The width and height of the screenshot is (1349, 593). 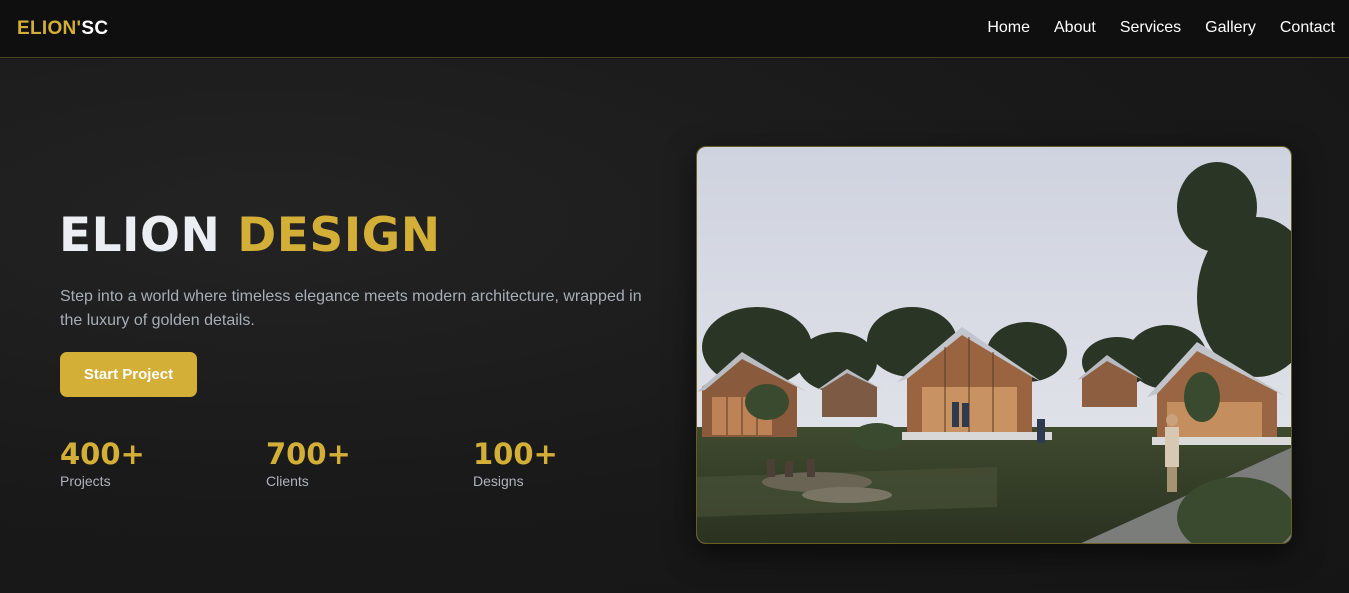 I want to click on start-project-button: Start Project, so click(x=128, y=374).